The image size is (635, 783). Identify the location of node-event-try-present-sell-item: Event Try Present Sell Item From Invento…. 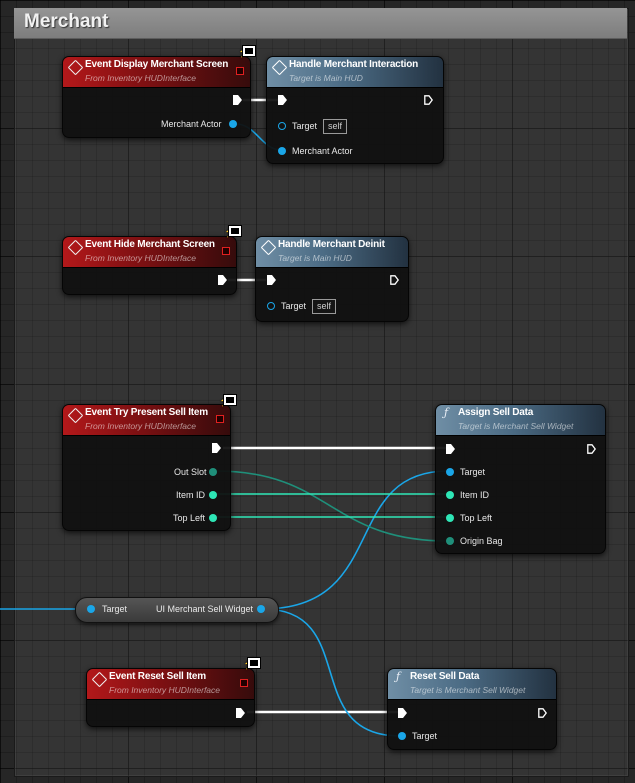
(146, 467).